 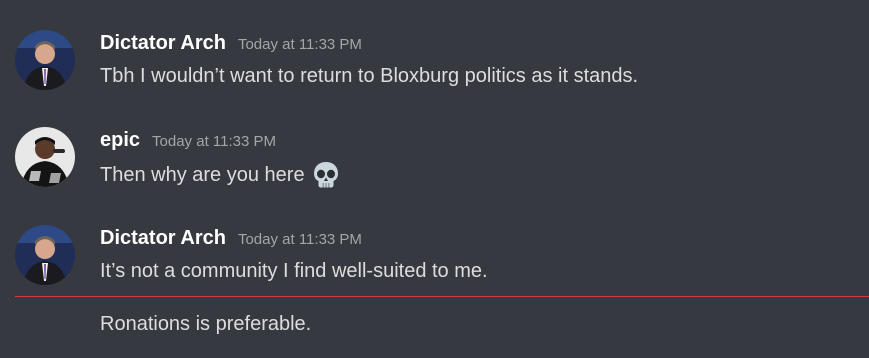 I want to click on message-header: epic Today at 11:33 PM, so click(x=188, y=140).